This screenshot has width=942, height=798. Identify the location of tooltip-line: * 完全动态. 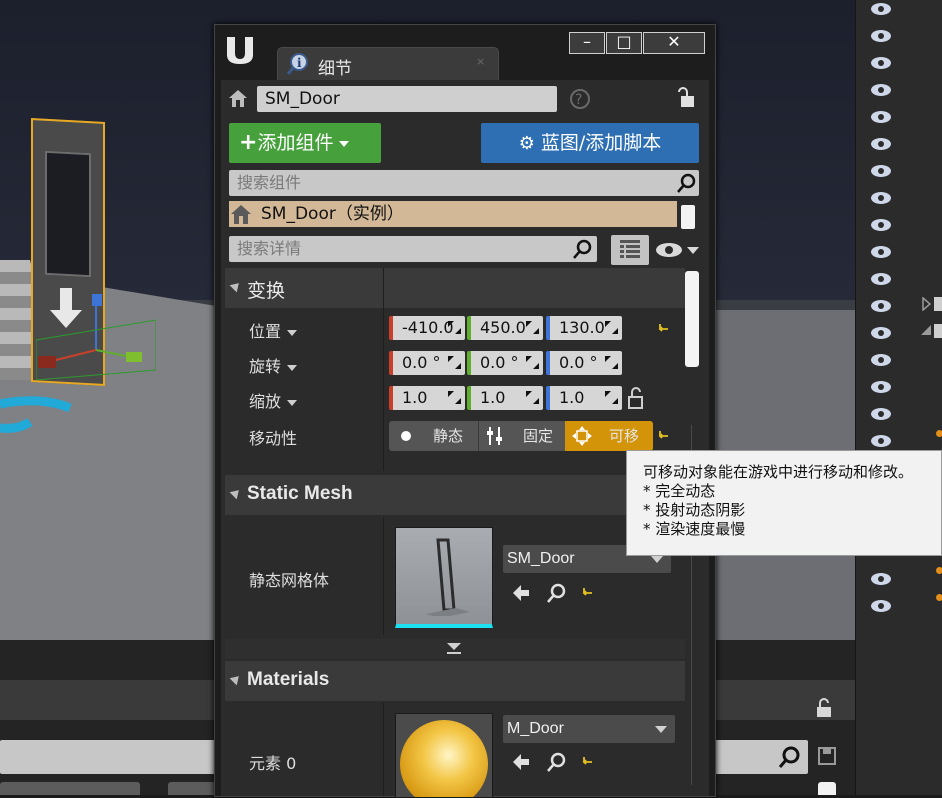
(679, 491).